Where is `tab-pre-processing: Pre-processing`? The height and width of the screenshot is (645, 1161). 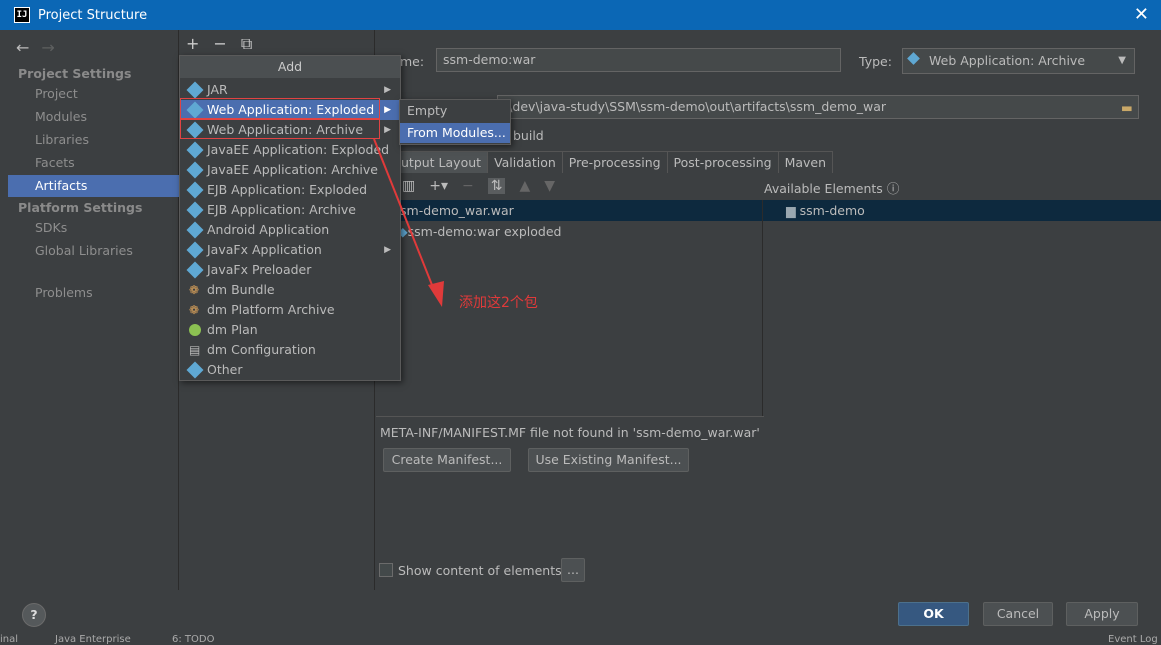 tab-pre-processing: Pre-processing is located at coordinates (614, 162).